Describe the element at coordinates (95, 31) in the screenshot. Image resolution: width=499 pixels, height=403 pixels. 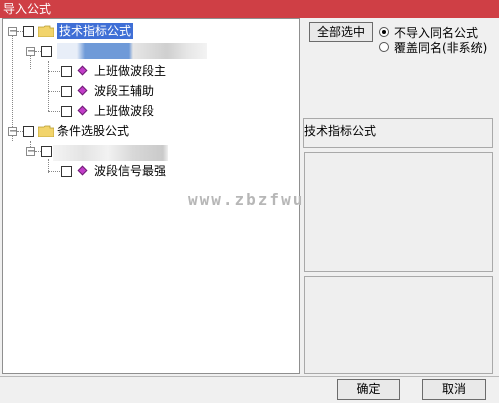
I see `group-label: 技术指标公式` at that location.